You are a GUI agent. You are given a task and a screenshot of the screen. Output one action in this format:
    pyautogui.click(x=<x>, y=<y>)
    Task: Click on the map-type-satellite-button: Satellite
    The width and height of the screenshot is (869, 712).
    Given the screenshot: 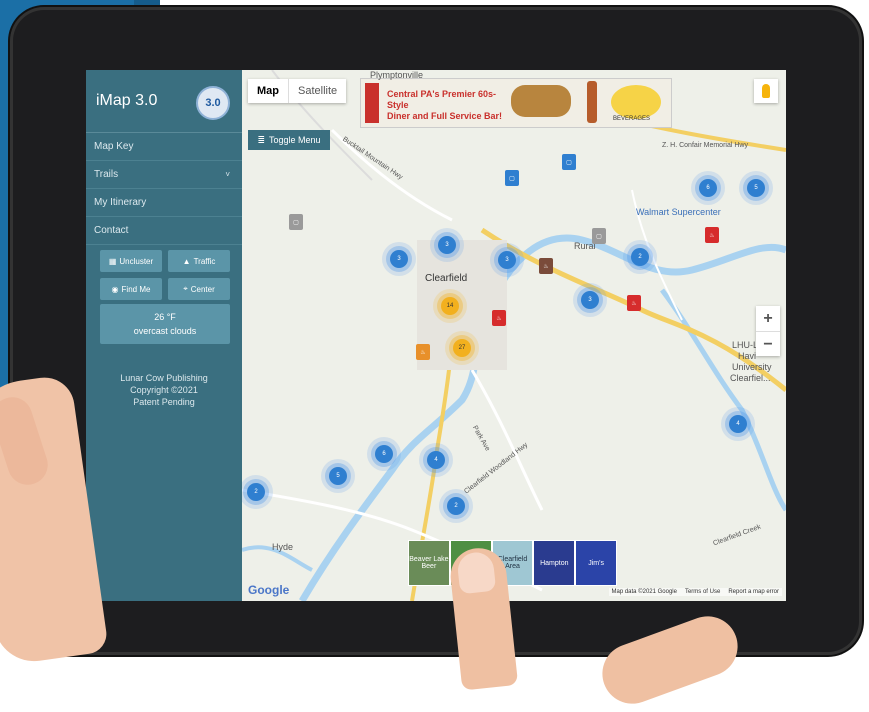 What is the action you would take?
    pyautogui.click(x=317, y=91)
    